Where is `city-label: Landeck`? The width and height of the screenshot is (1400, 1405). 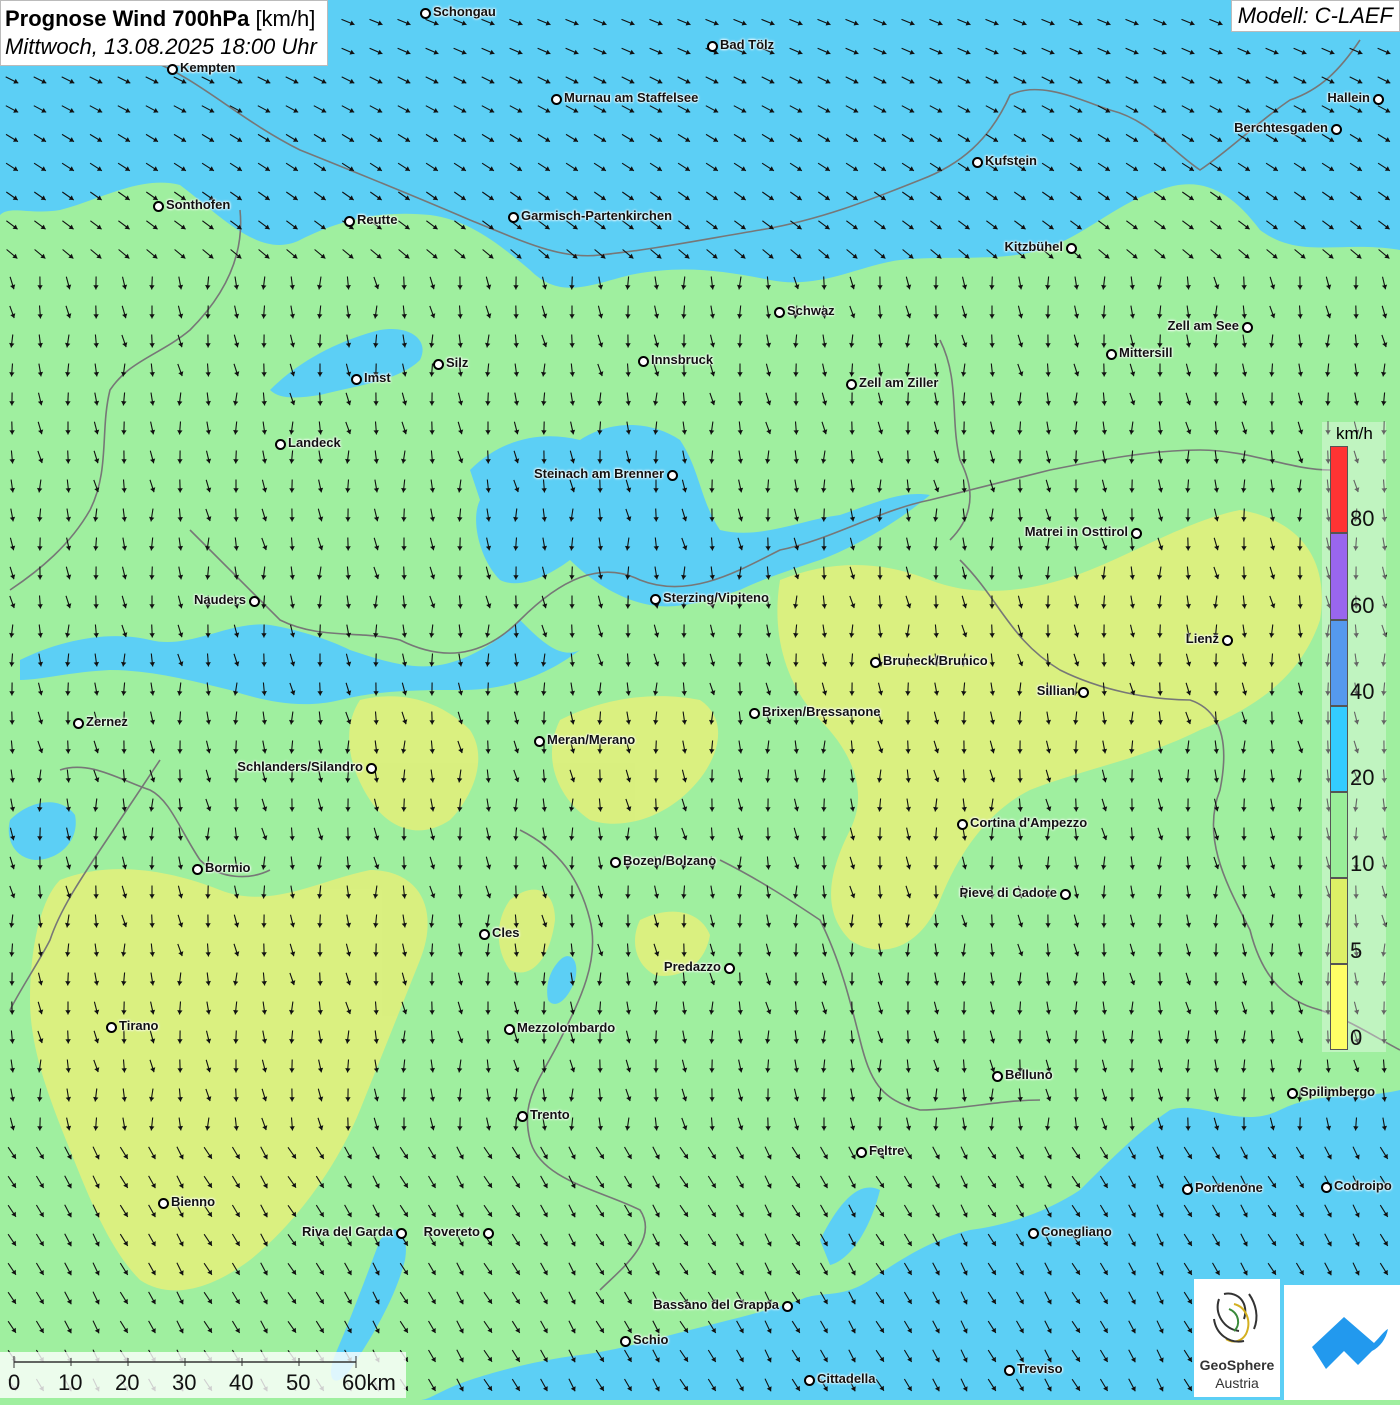 city-label: Landeck is located at coordinates (314, 442).